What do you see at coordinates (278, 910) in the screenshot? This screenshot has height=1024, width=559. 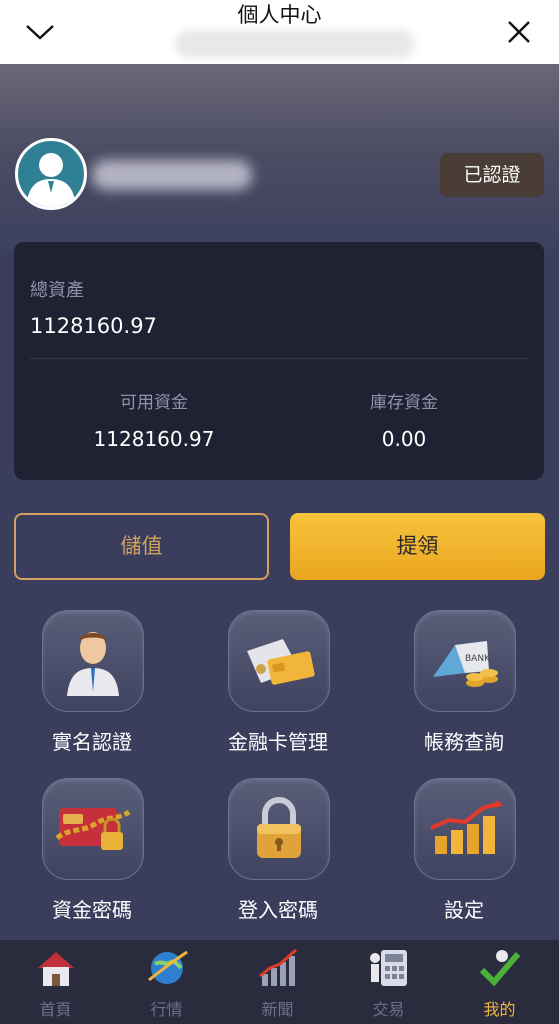 I see `feature-label: 登入密碼` at bounding box center [278, 910].